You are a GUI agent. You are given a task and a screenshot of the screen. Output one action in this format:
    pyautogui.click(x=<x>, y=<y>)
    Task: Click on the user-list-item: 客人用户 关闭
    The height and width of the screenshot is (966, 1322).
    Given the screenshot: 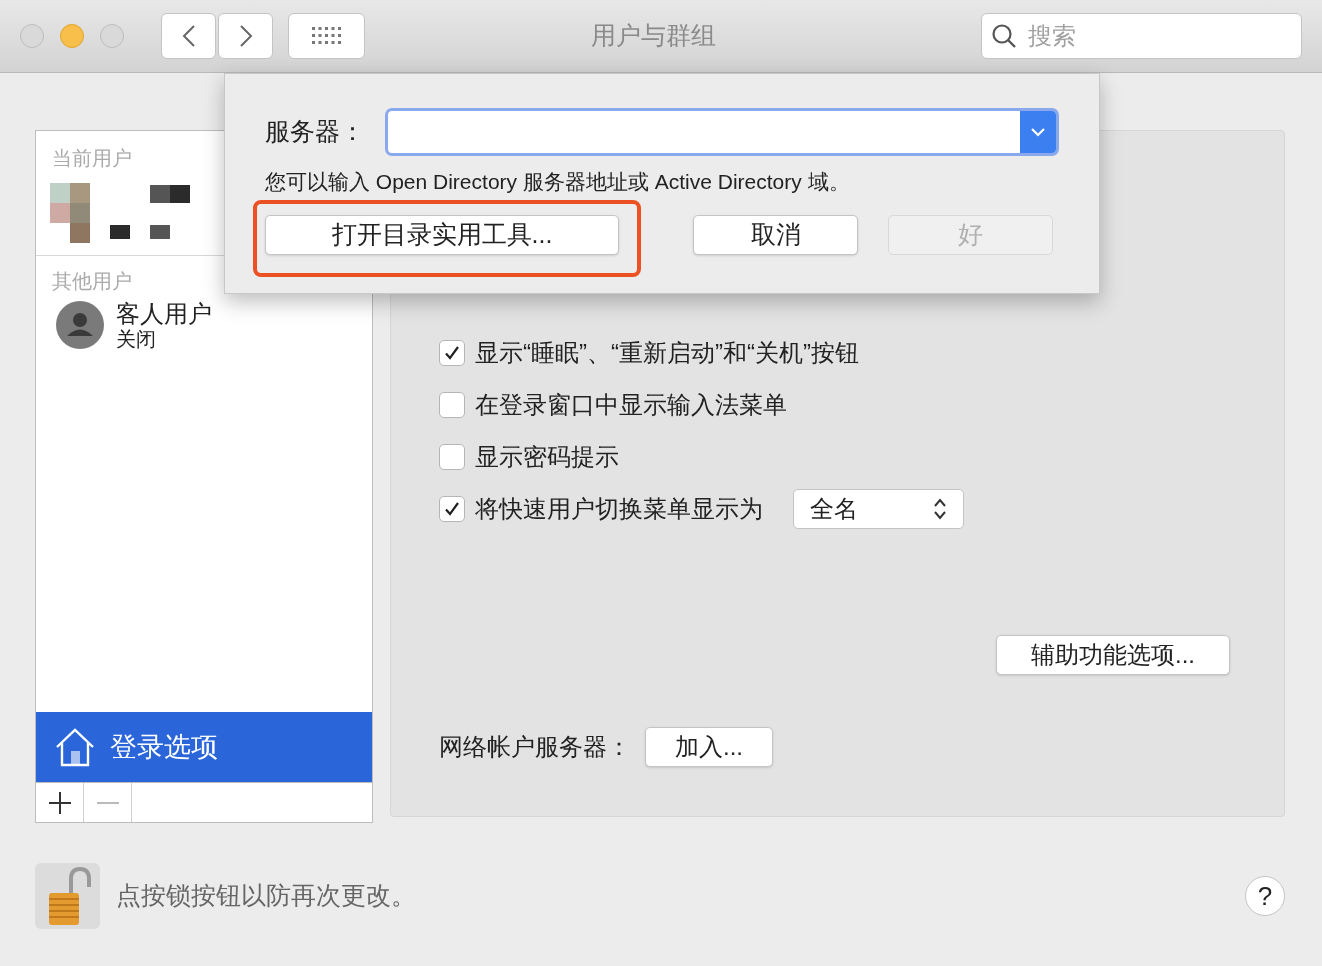 What is the action you would take?
    pyautogui.click(x=204, y=325)
    